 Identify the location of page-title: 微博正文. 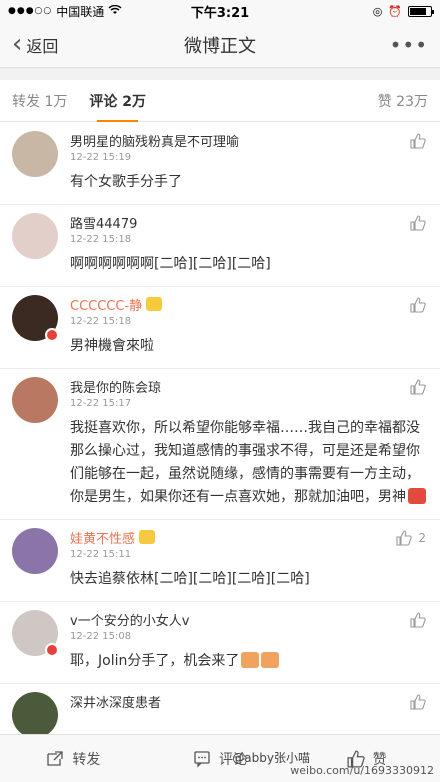
(220, 46).